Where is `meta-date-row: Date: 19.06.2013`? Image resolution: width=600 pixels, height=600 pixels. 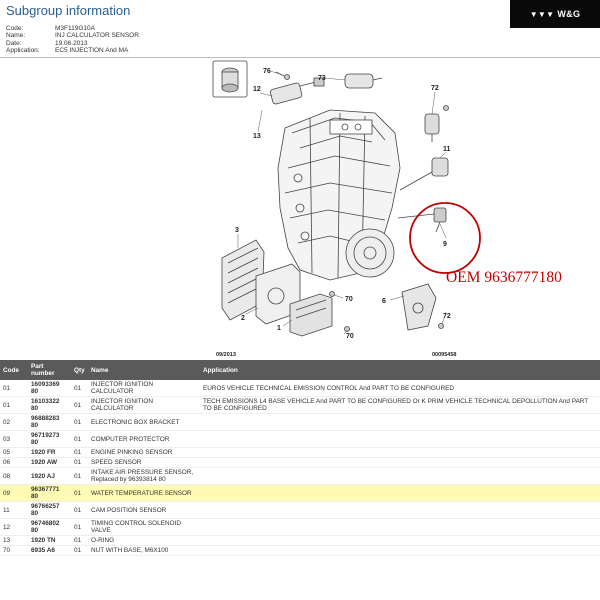
meta-date-row: Date: 19.06.2013 is located at coordinates (72, 43).